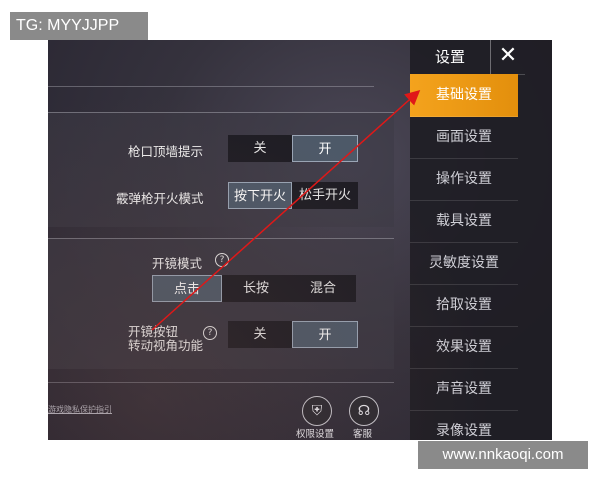 The image size is (600, 480). What do you see at coordinates (464, 95) in the screenshot?
I see `sidebar-item-basic: 基础设置` at bounding box center [464, 95].